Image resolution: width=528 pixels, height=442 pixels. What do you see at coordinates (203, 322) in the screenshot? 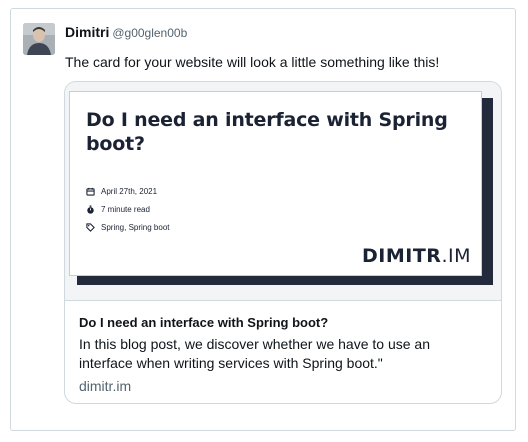
I see `card-title: Do I need an interface with Spring boot?` at bounding box center [203, 322].